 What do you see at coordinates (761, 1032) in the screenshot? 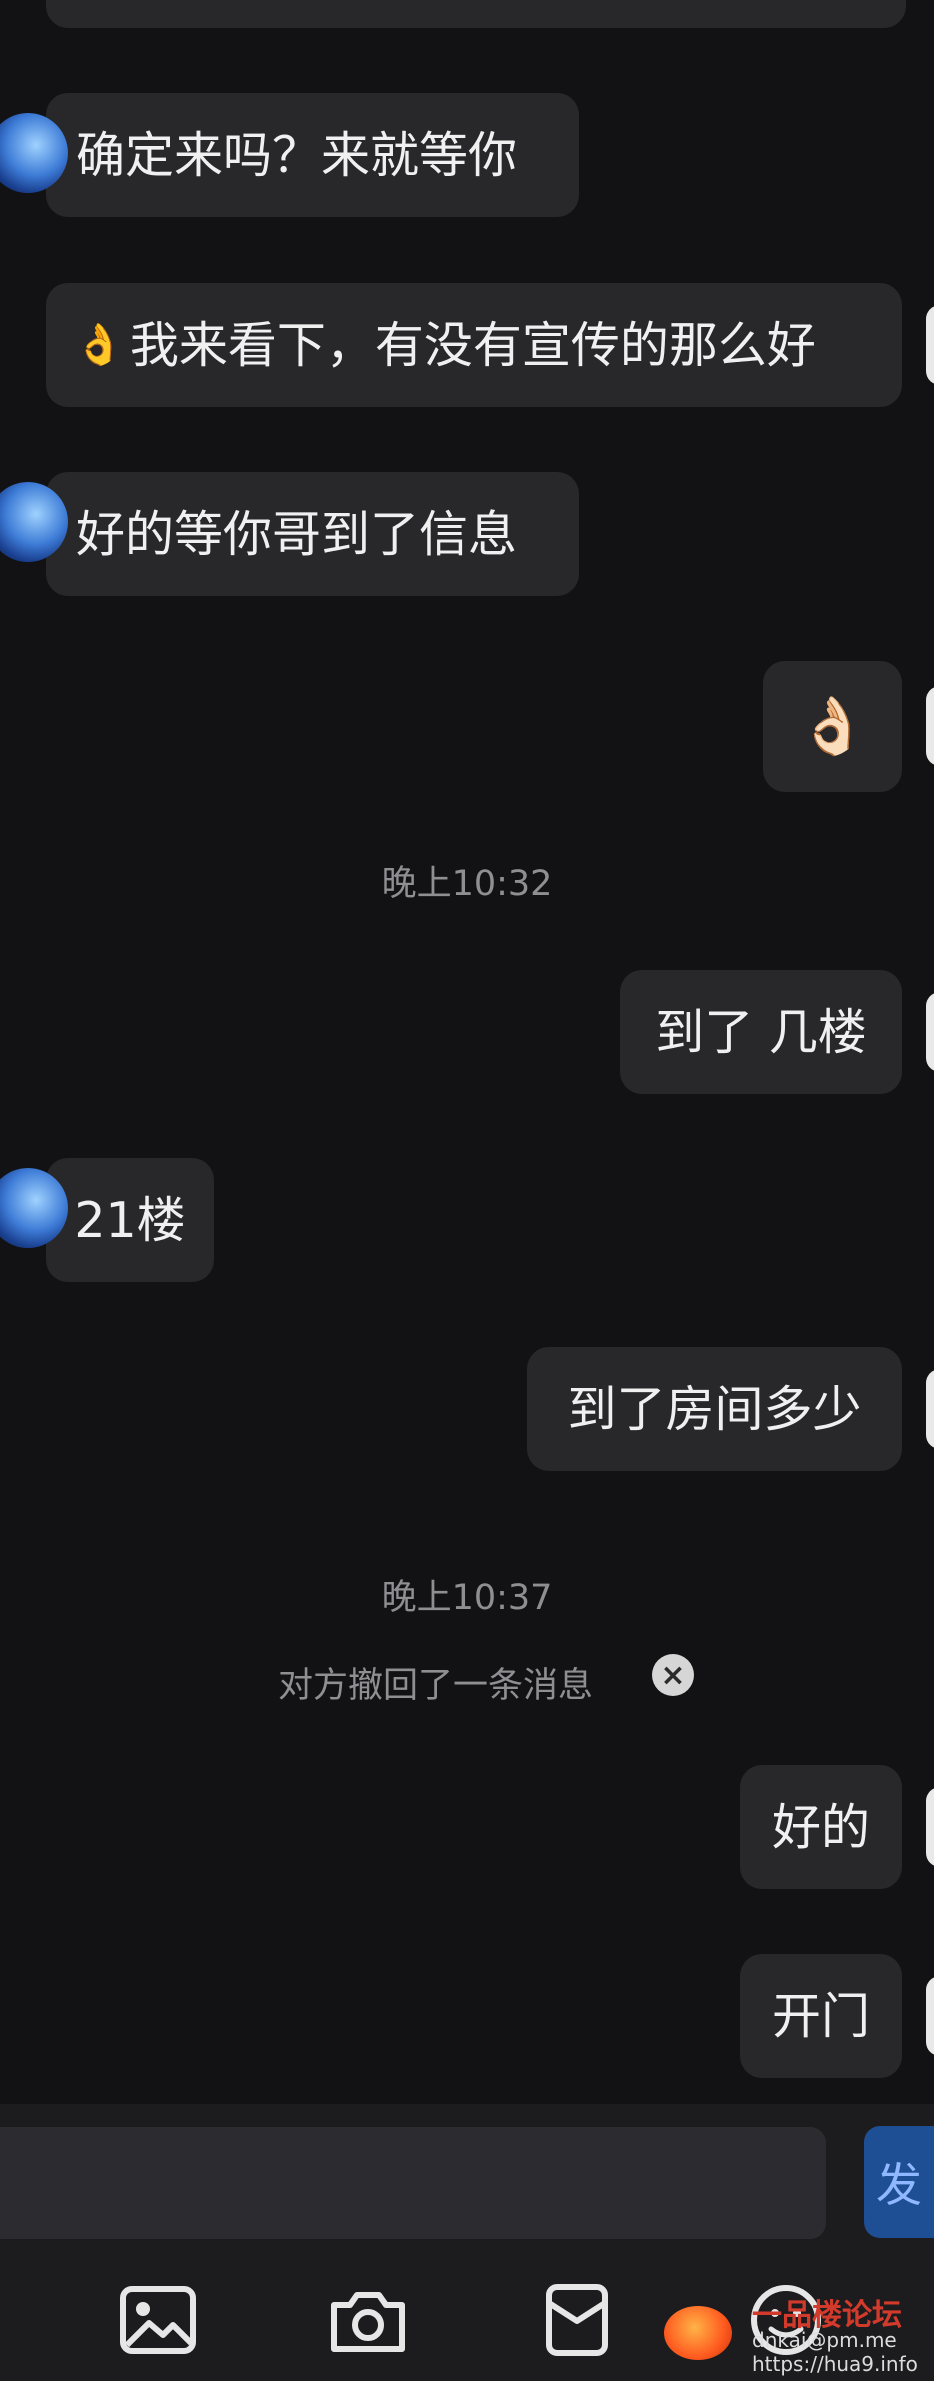
I see `message-text: 到了 几楼` at bounding box center [761, 1032].